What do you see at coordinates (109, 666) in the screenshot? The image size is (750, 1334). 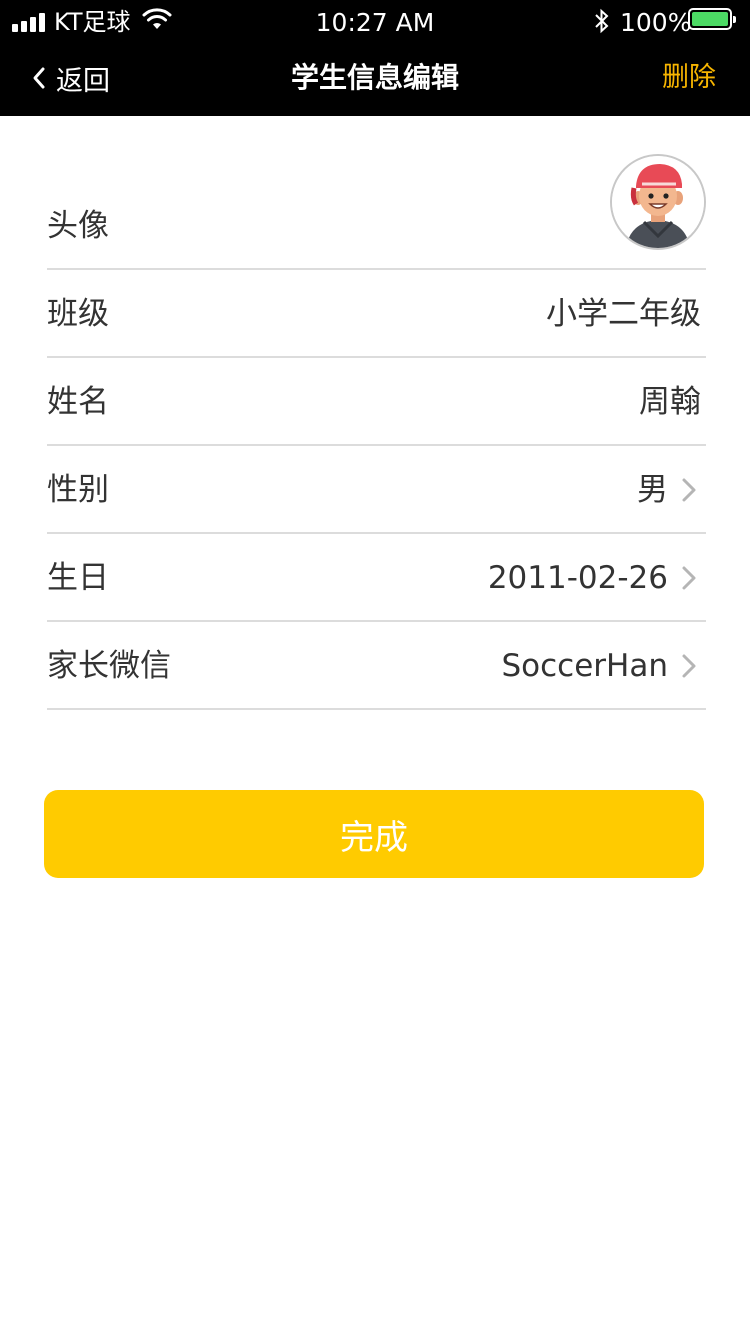 I see `row-label: 家长微信` at bounding box center [109, 666].